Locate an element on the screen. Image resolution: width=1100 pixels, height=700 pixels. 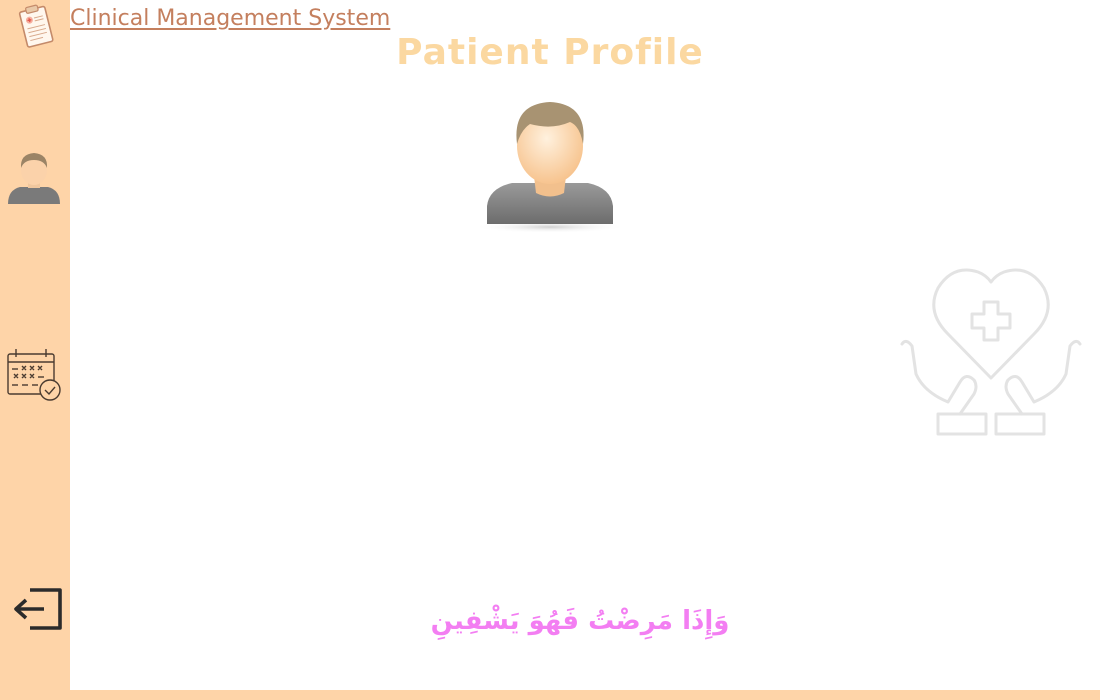
app-title-link: Clinical Management System is located at coordinates (230, 18).